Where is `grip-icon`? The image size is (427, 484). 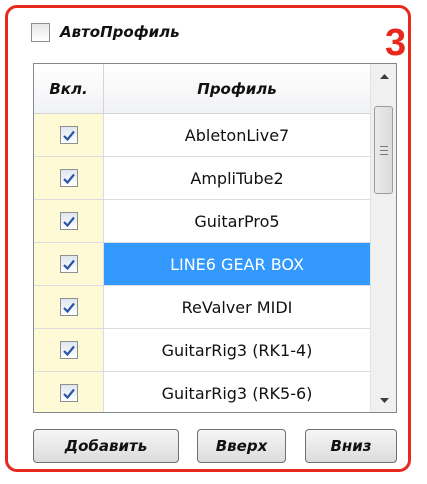 grip-icon is located at coordinates (383, 150).